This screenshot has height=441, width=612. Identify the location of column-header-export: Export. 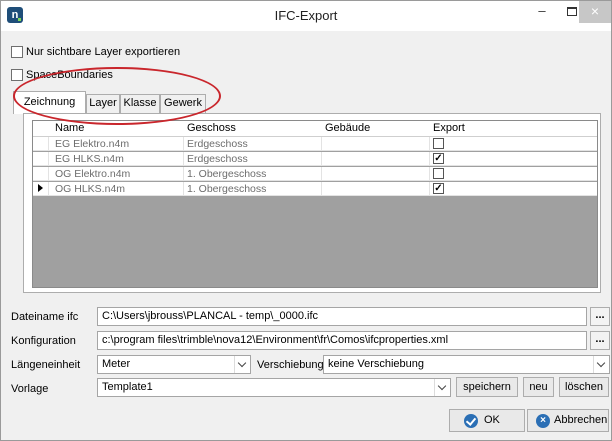
(449, 128).